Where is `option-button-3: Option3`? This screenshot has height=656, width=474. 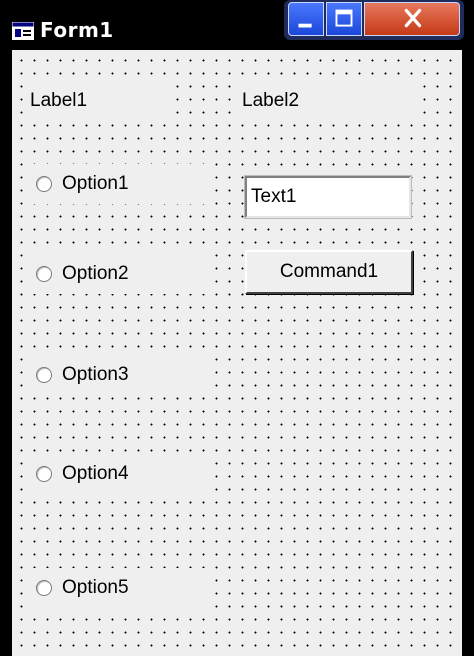 option-button-3: Option3 is located at coordinates (116, 375).